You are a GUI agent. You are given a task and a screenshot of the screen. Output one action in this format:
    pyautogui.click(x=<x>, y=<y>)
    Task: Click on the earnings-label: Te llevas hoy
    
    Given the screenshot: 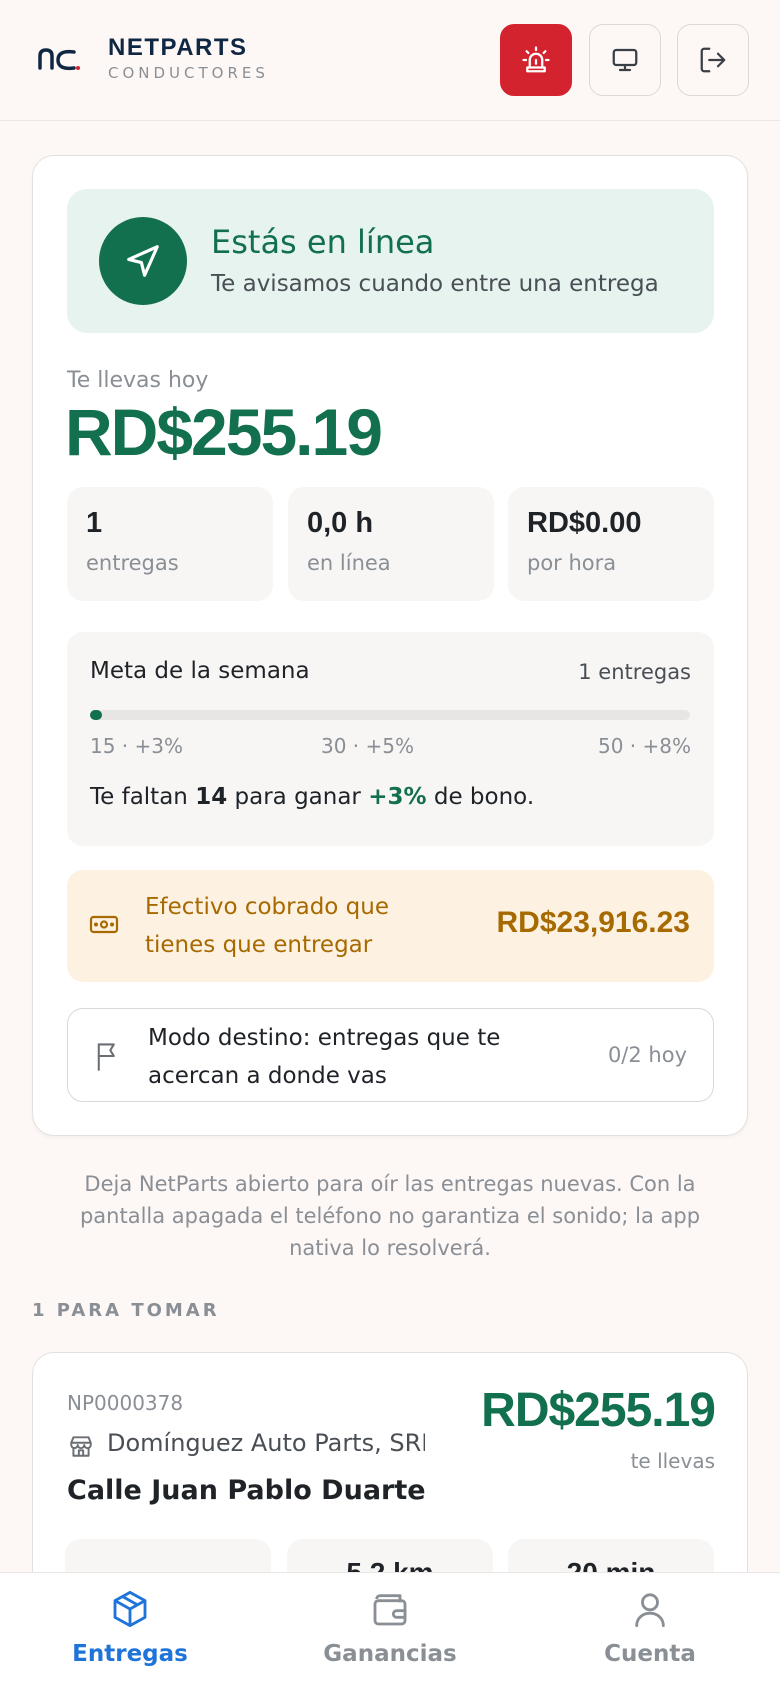 What is the action you would take?
    pyautogui.click(x=138, y=380)
    